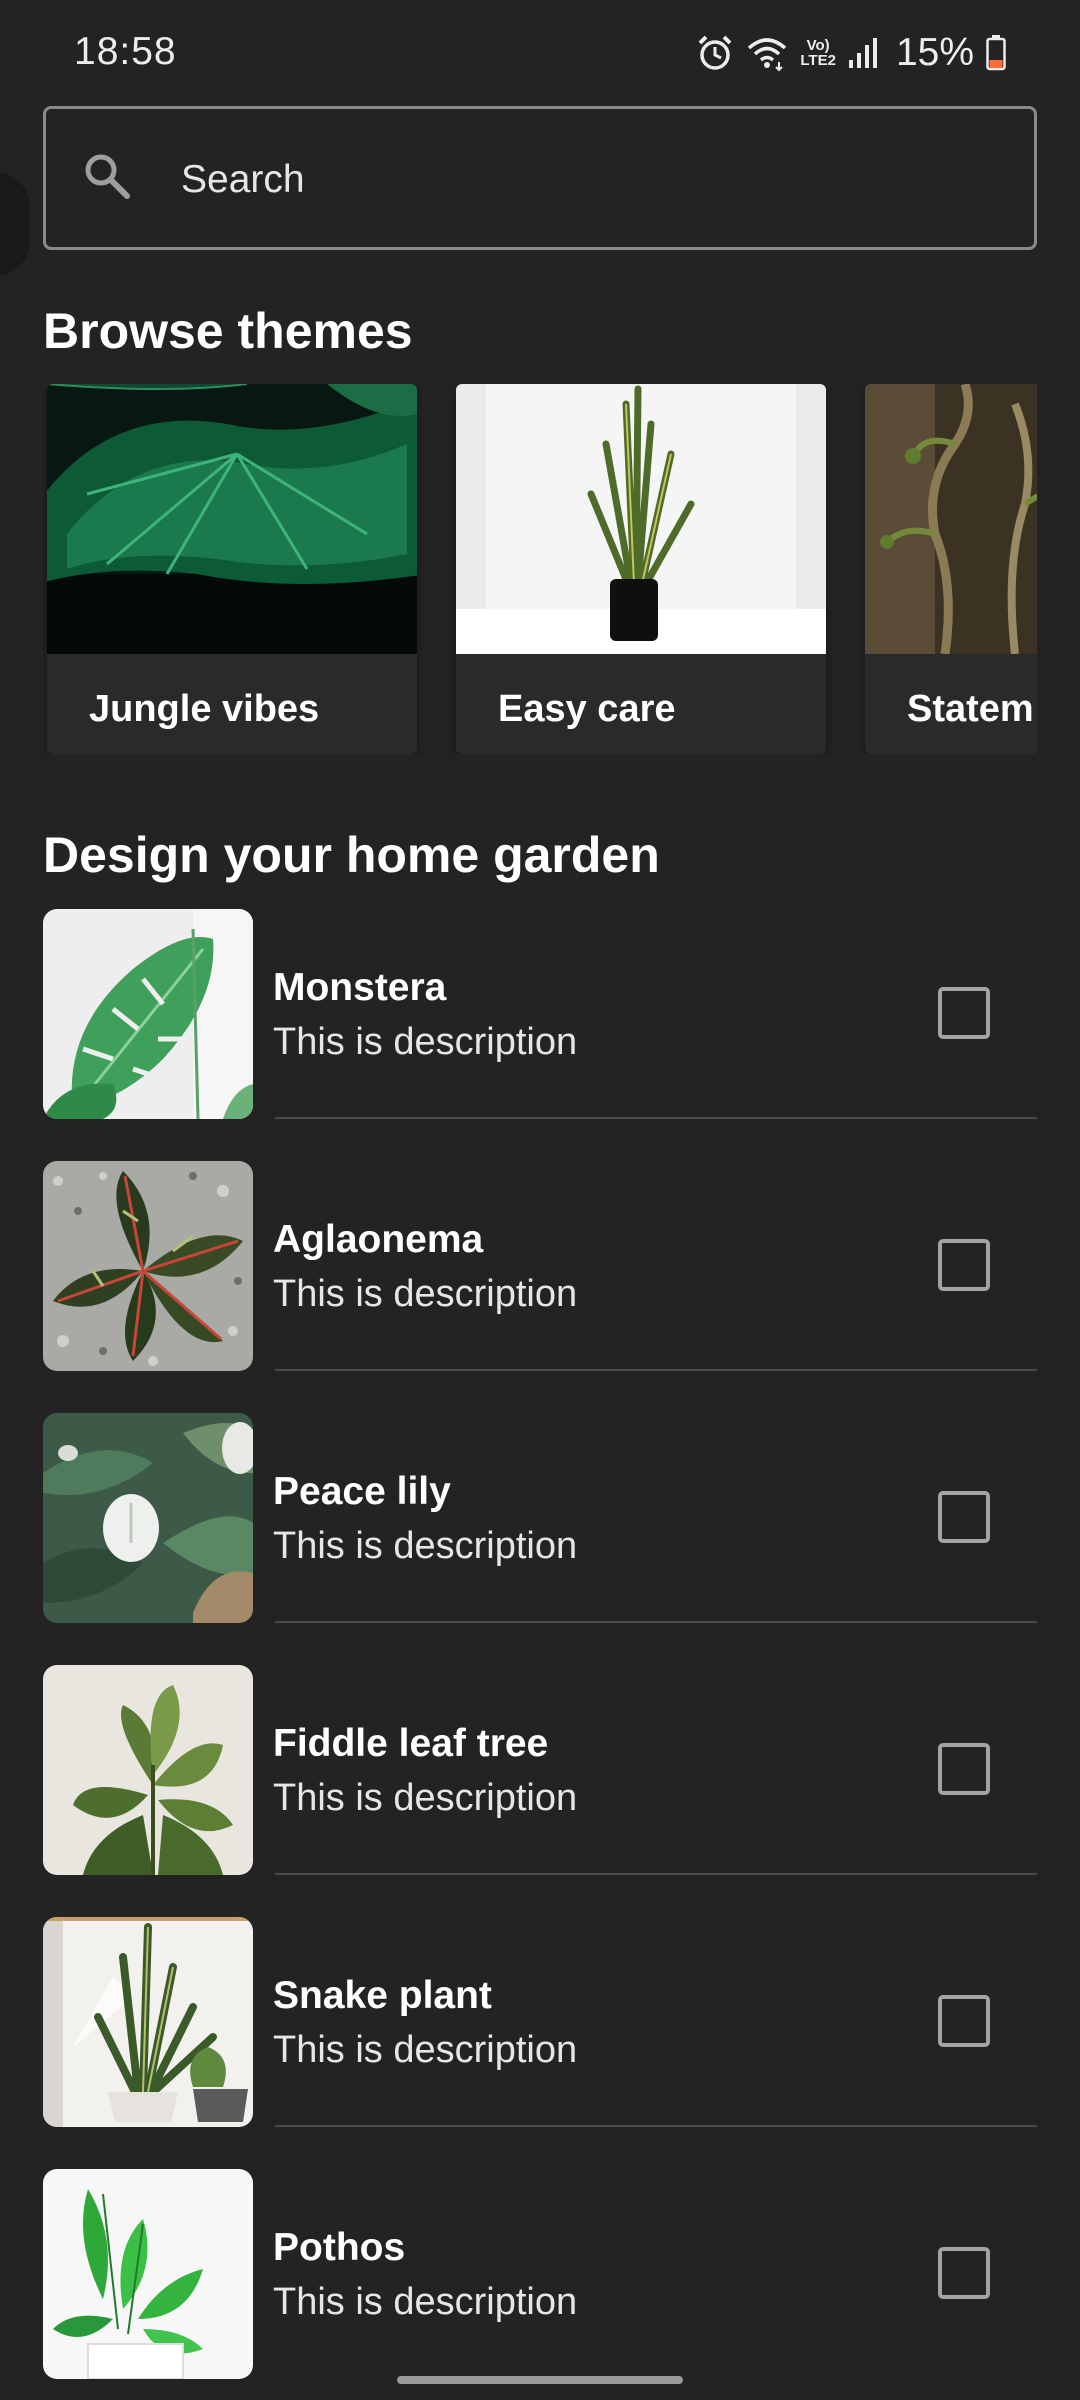 The height and width of the screenshot is (2400, 1080). Describe the element at coordinates (540, 50) in the screenshot. I see `status-bar: 18:58 Vo) LTE2 15%` at that location.